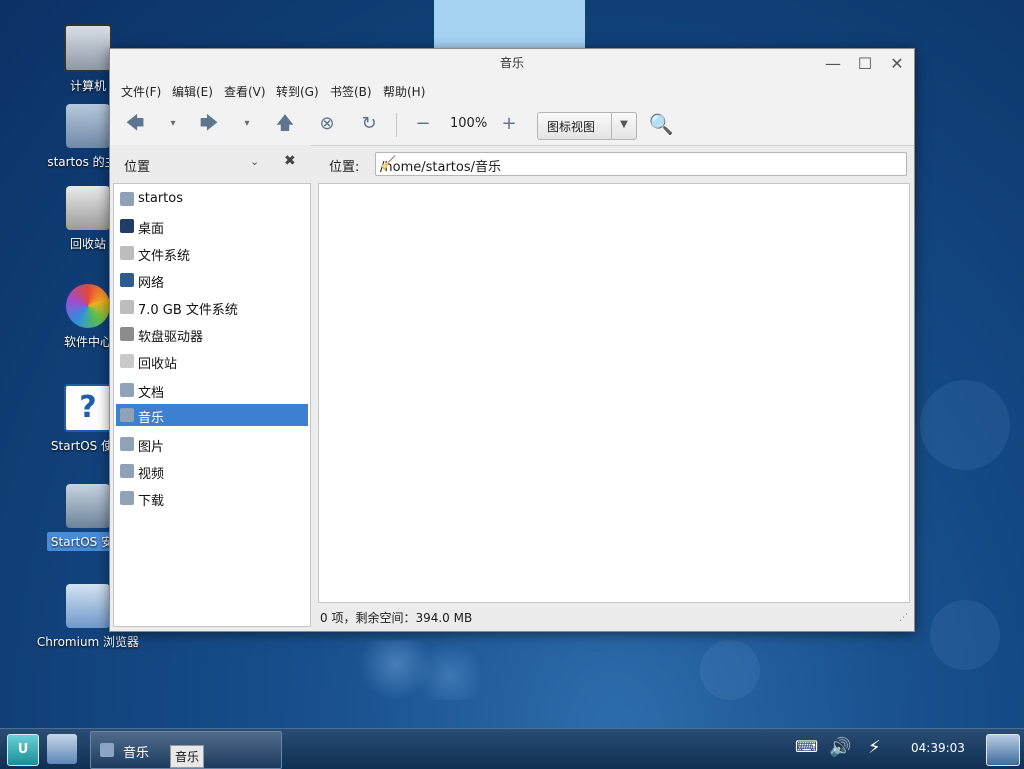 This screenshot has height=769, width=1024. Describe the element at coordinates (396, 618) in the screenshot. I see `status-text: 0 项，剩余空间：394.0 MB` at that location.